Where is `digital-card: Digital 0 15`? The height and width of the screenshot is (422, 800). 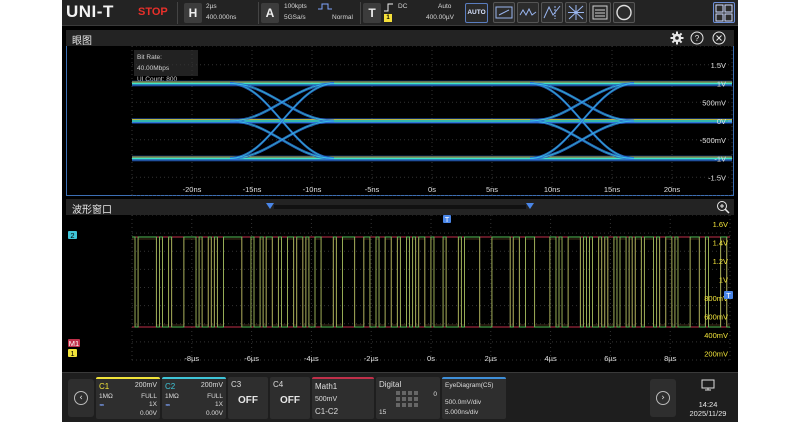 digital-card: Digital 0 15 is located at coordinates (408, 398).